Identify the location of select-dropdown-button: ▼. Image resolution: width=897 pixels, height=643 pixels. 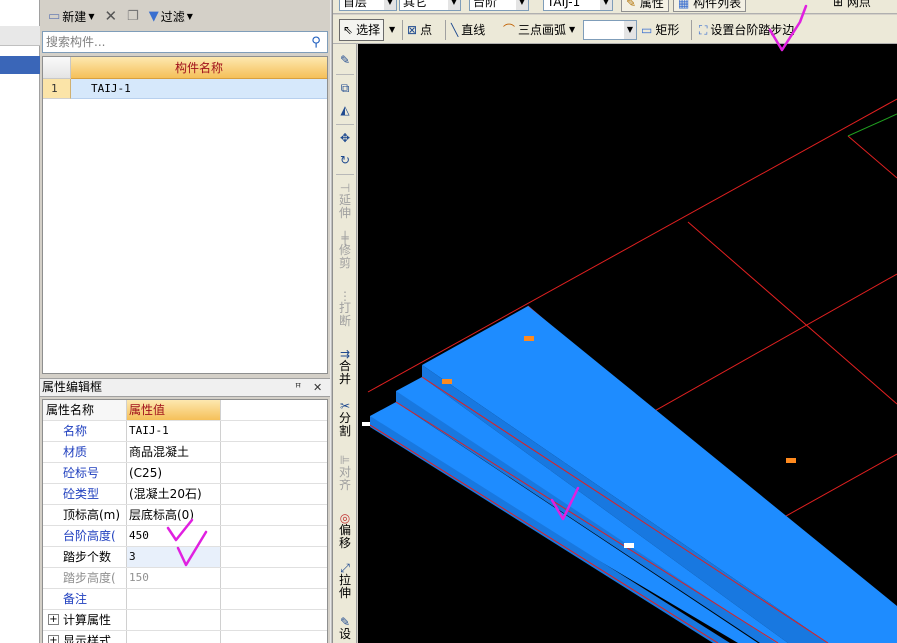
(394, 30).